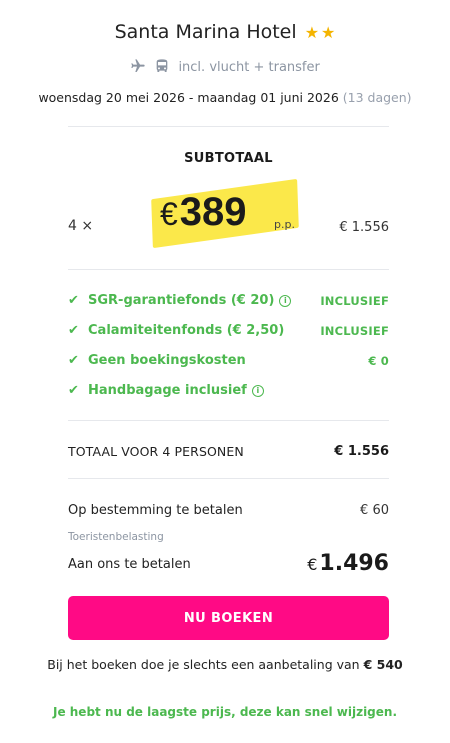 The width and height of the screenshot is (450, 743). I want to click on tourist-tax-label: Toeristenbelasting, so click(116, 537).